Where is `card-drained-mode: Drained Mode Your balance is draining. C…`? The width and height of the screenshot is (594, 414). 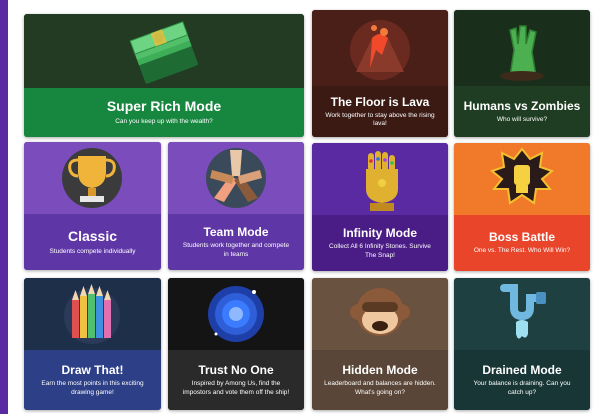
card-drained-mode: Drained Mode Your balance is draining. C… is located at coordinates (522, 344).